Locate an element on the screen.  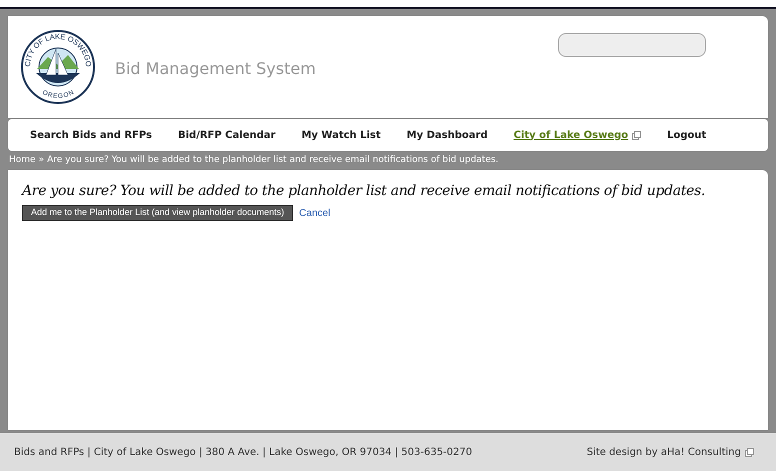
nav-link: My Dashboard is located at coordinates (447, 135).